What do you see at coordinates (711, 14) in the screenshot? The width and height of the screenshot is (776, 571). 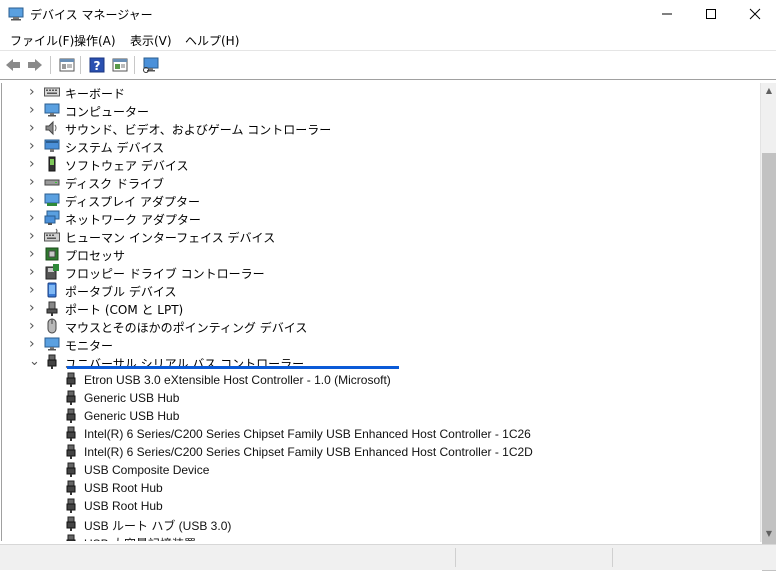 I see `maximize-button` at bounding box center [711, 14].